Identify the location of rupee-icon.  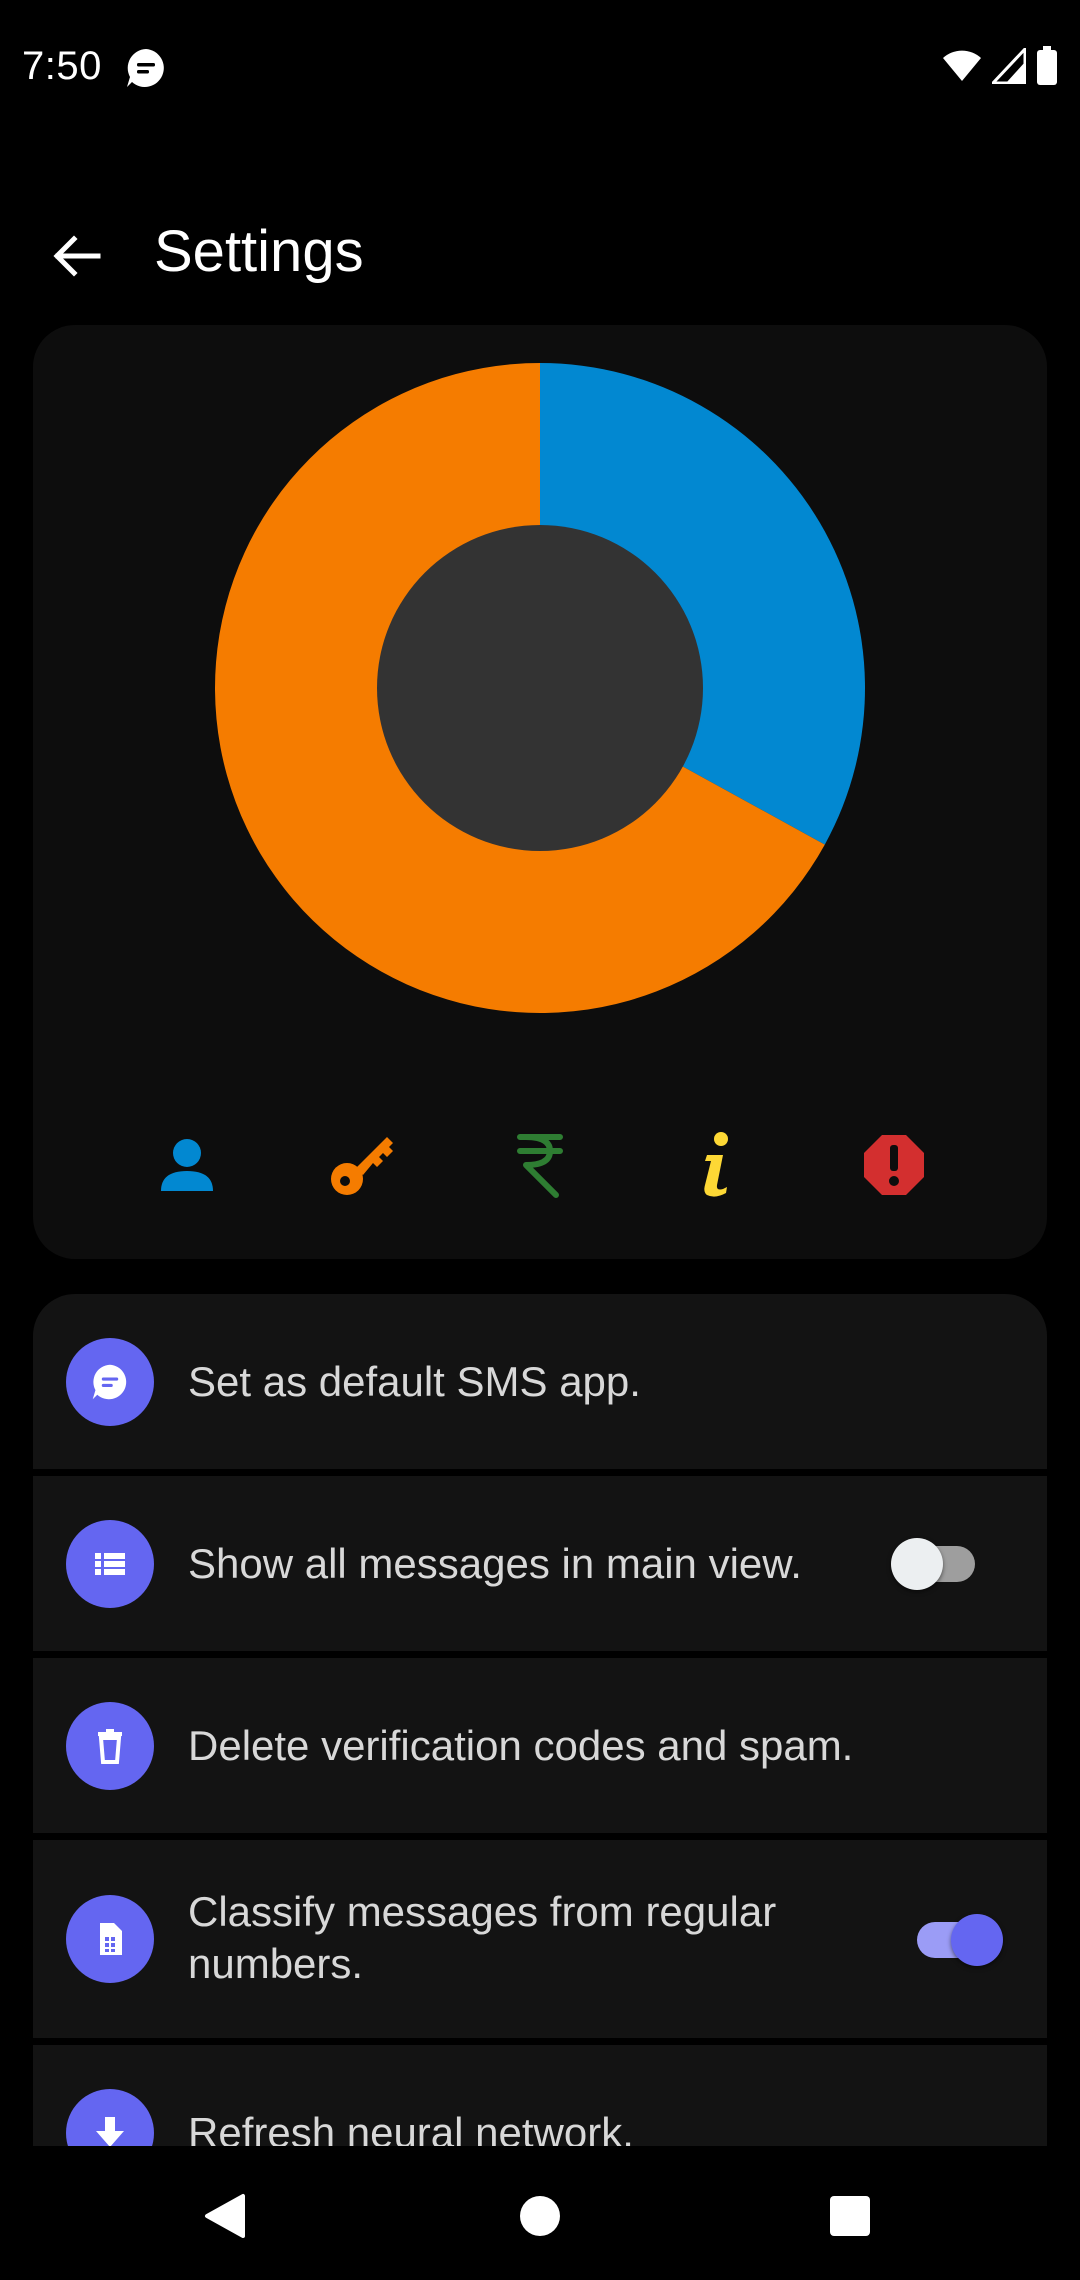
(540, 1165).